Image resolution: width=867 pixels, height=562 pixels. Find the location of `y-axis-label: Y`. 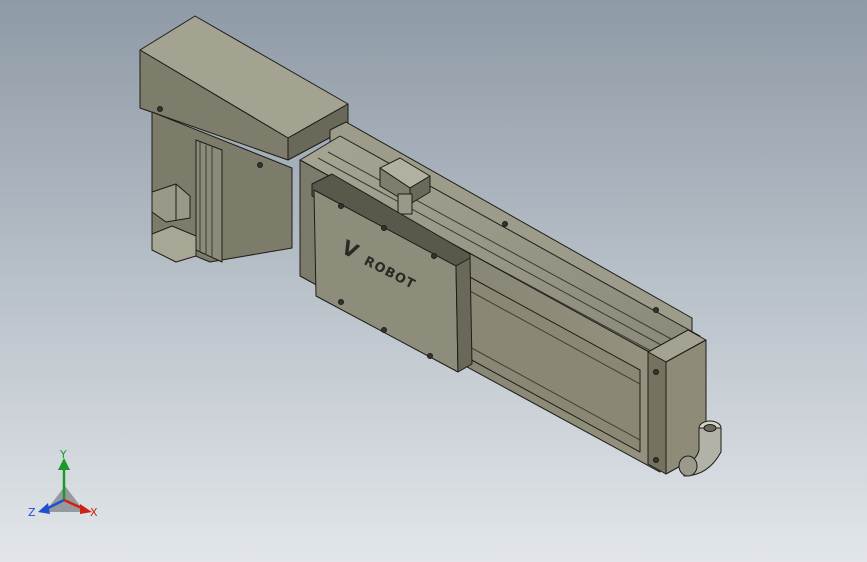

y-axis-label: Y is located at coordinates (63, 454).